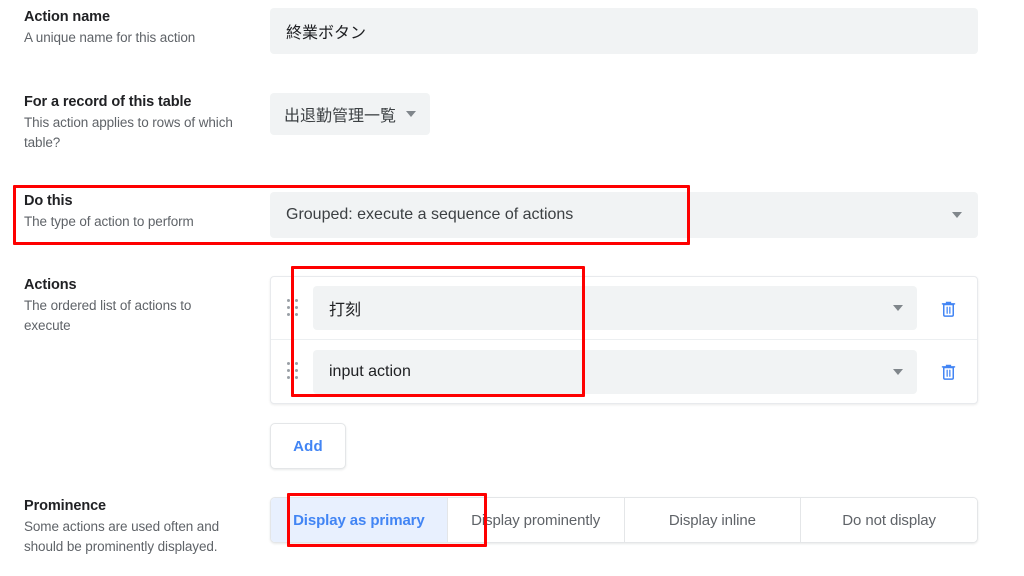  Describe the element at coordinates (308, 446) in the screenshot. I see `add-action-button: Add` at that location.